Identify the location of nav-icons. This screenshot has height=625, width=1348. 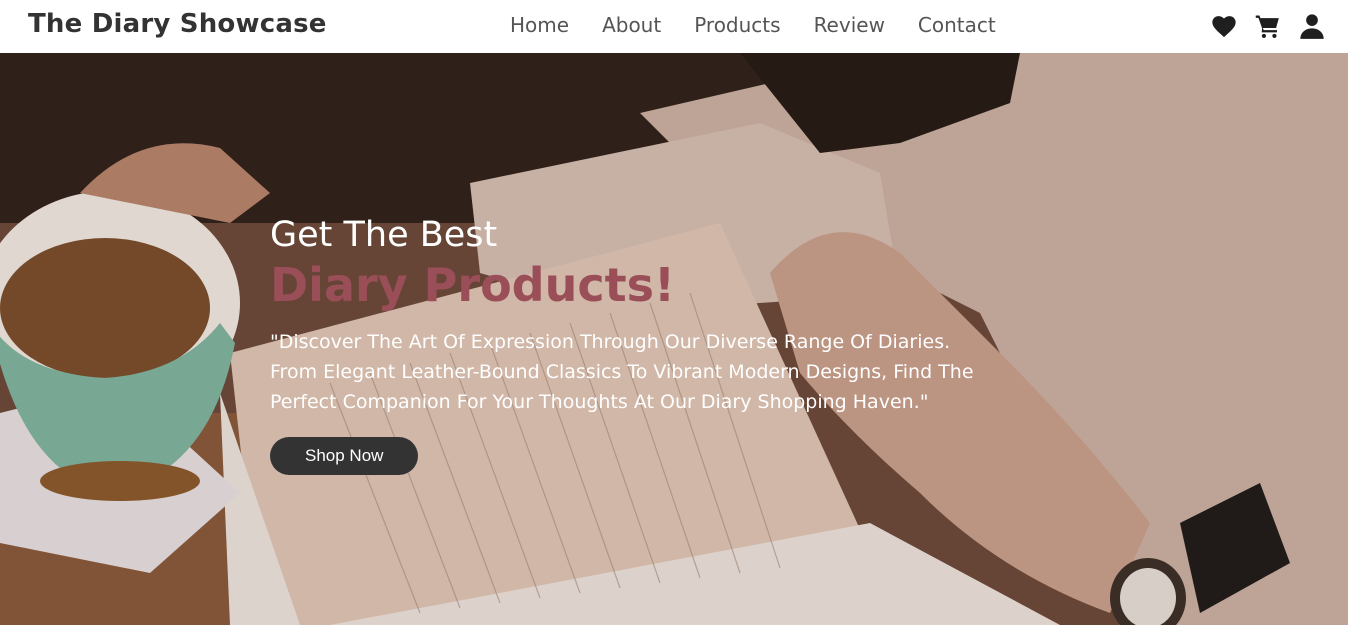
(1268, 26).